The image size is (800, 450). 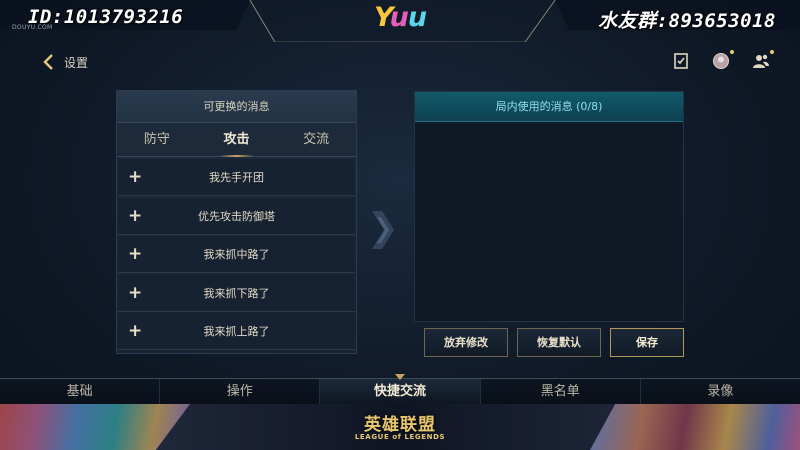 I want to click on header-icons, so click(x=723, y=60).